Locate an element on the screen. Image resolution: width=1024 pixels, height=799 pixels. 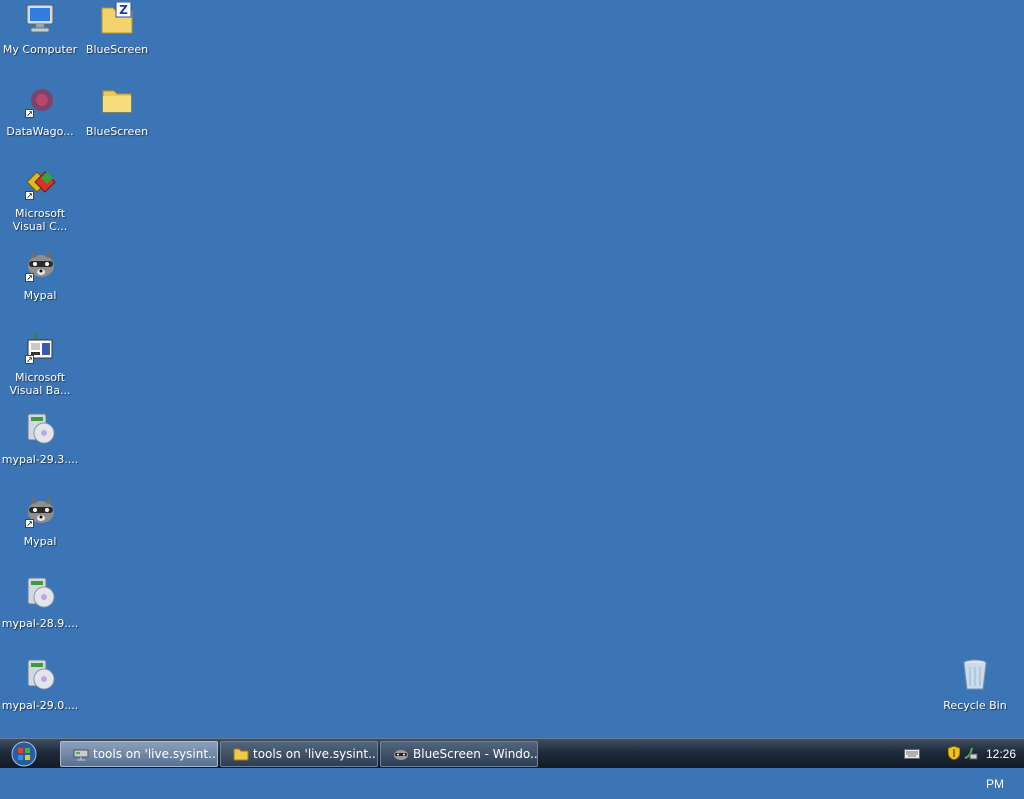
icon-label: Recycle Bin is located at coordinates (975, 705).